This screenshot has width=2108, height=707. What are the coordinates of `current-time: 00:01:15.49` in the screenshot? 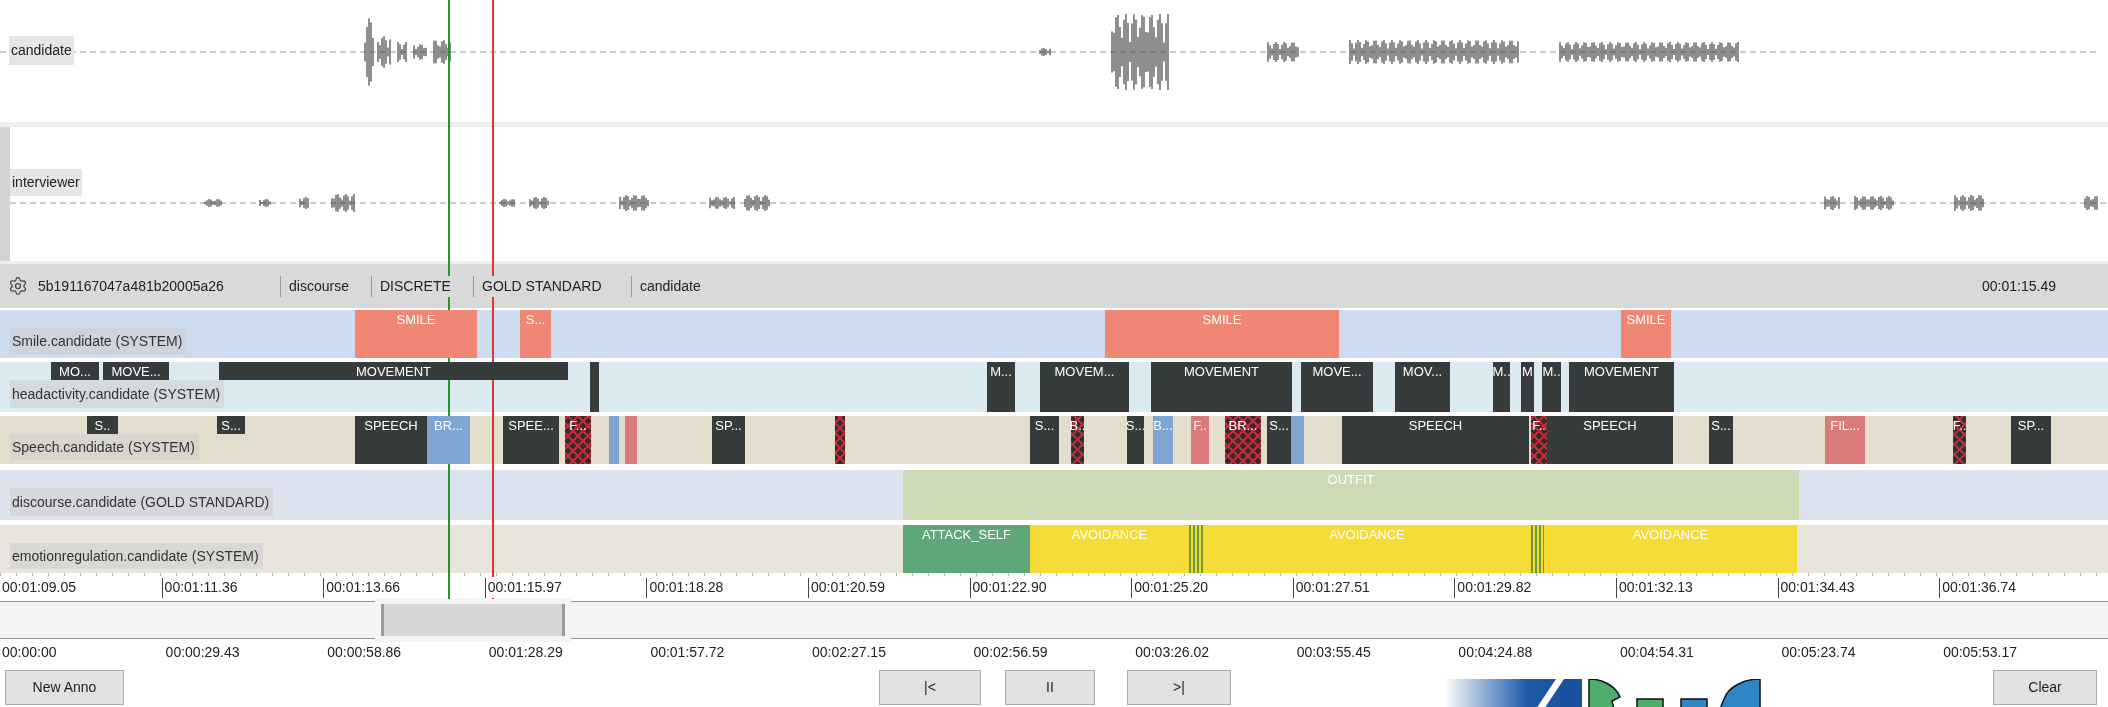 It's located at (2019, 286).